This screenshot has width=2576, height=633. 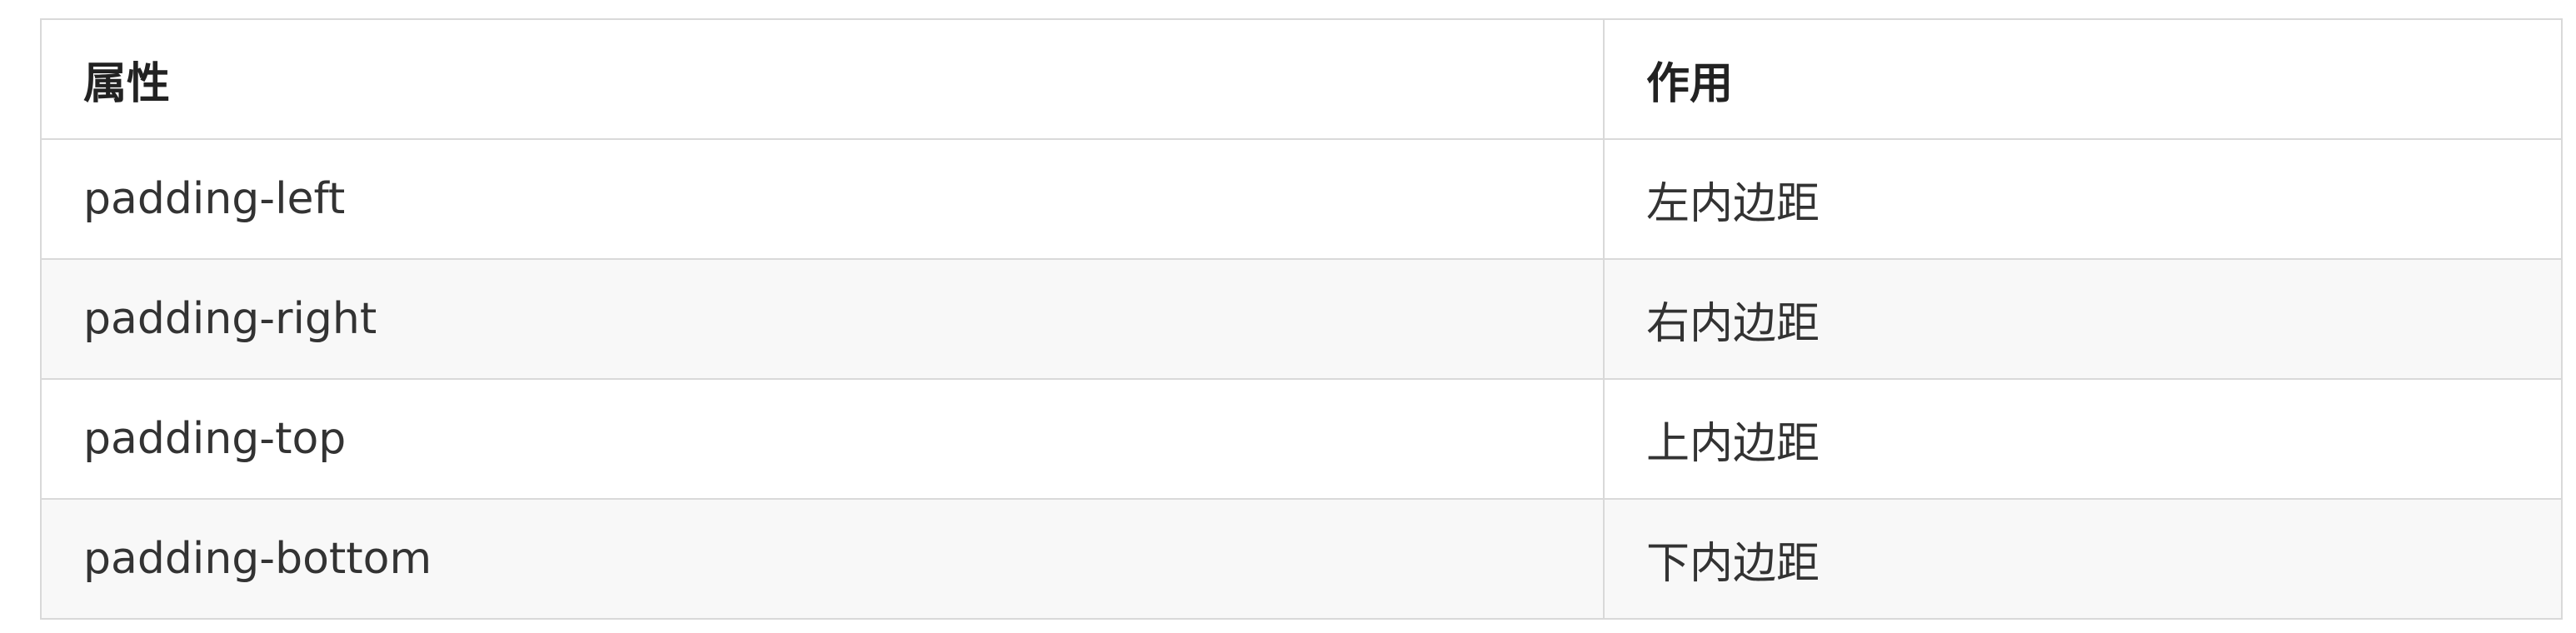 What do you see at coordinates (822, 79) in the screenshot?
I see `header-property: 属性` at bounding box center [822, 79].